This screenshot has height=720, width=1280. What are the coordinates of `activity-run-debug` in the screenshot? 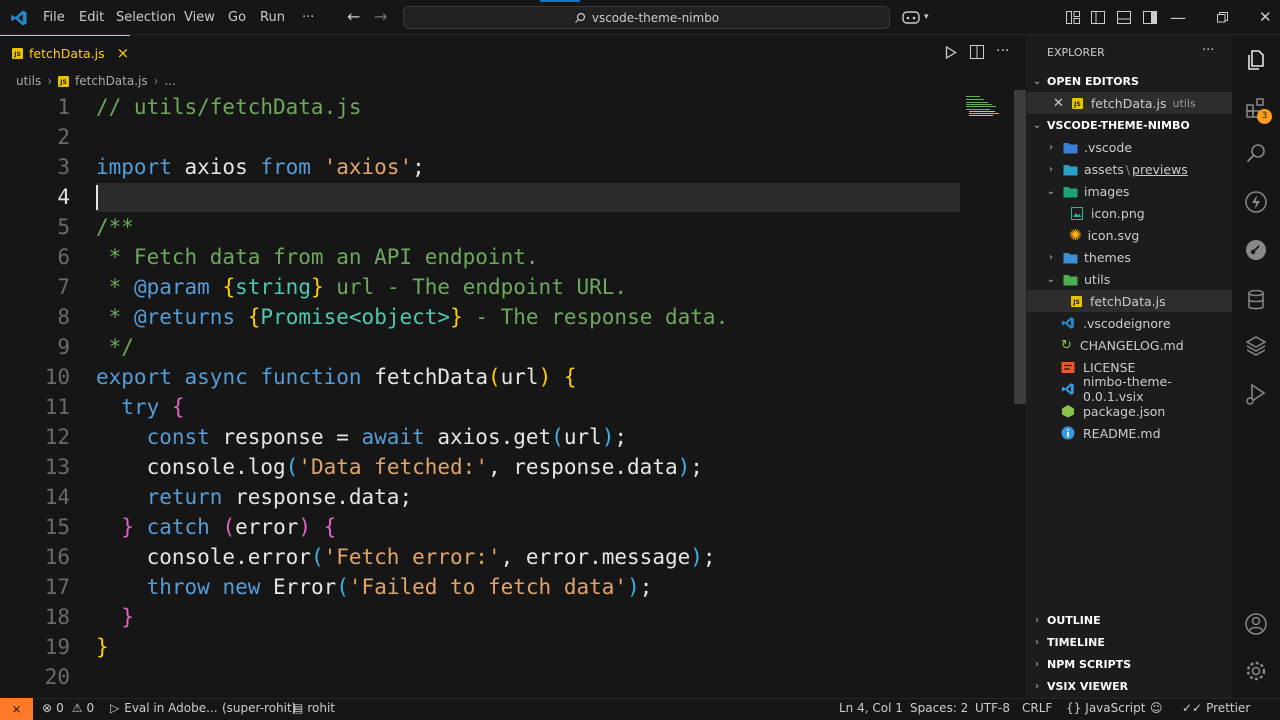 It's located at (1256, 394).